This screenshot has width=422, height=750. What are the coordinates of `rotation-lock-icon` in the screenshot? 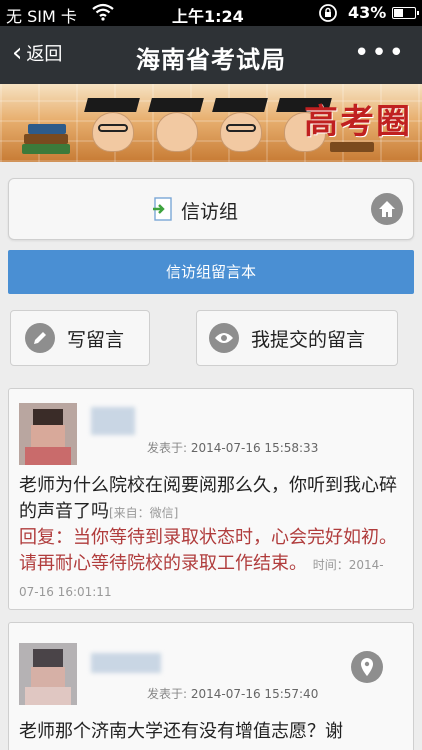 It's located at (328, 15).